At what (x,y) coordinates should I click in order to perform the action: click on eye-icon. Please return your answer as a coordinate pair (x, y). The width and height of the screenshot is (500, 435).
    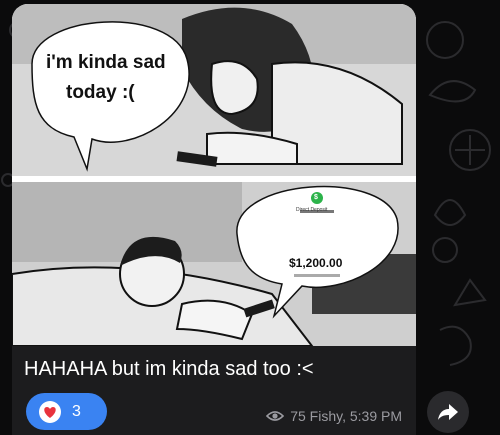
    Looking at the image, I should click on (275, 416).